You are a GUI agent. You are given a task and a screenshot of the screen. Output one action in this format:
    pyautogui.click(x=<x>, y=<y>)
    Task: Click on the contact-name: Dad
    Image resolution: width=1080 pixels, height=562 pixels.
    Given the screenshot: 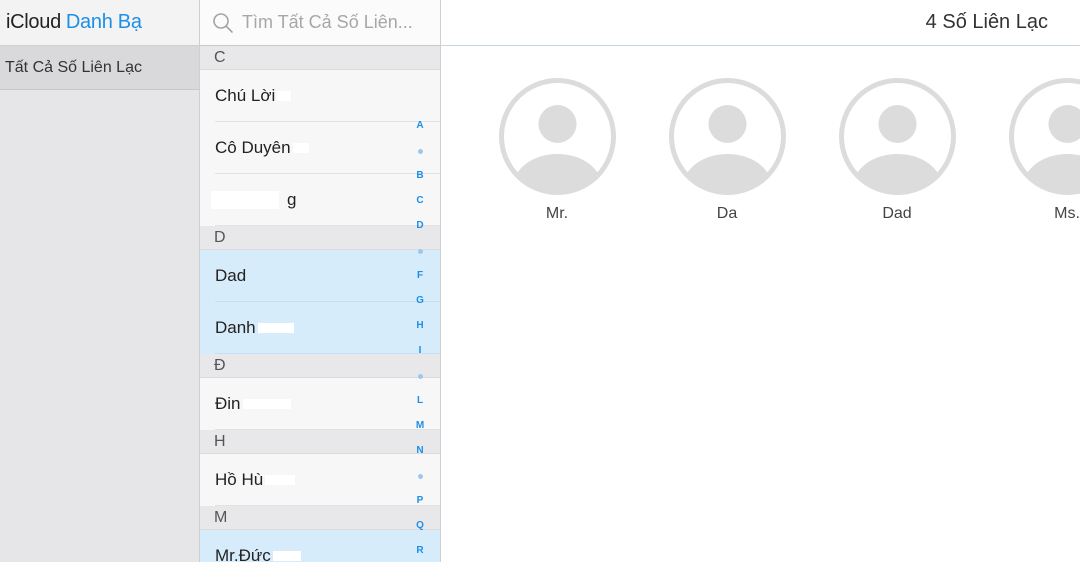 What is the action you would take?
    pyautogui.click(x=231, y=275)
    